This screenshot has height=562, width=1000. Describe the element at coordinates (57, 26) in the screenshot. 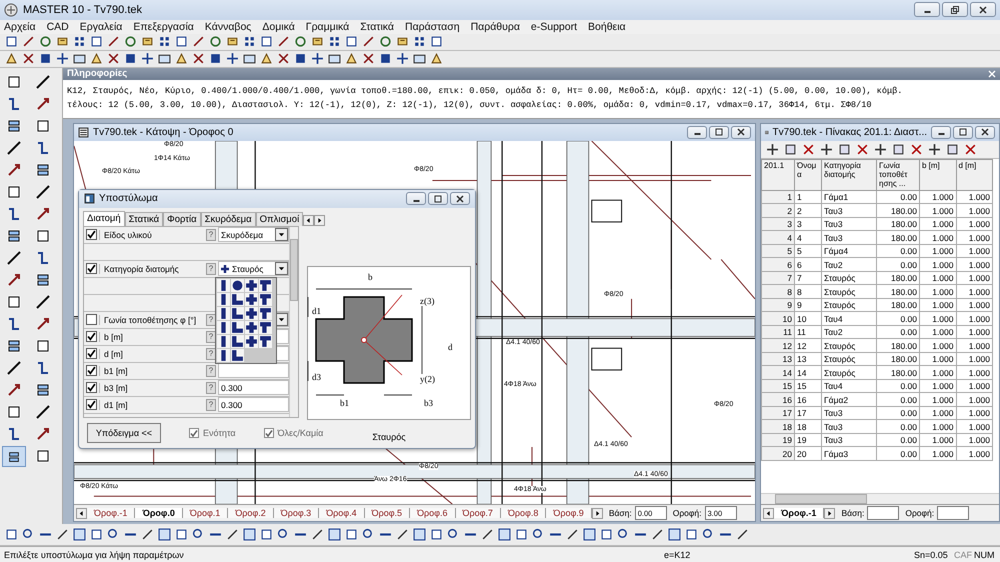

I see `menu-item: CAD` at that location.